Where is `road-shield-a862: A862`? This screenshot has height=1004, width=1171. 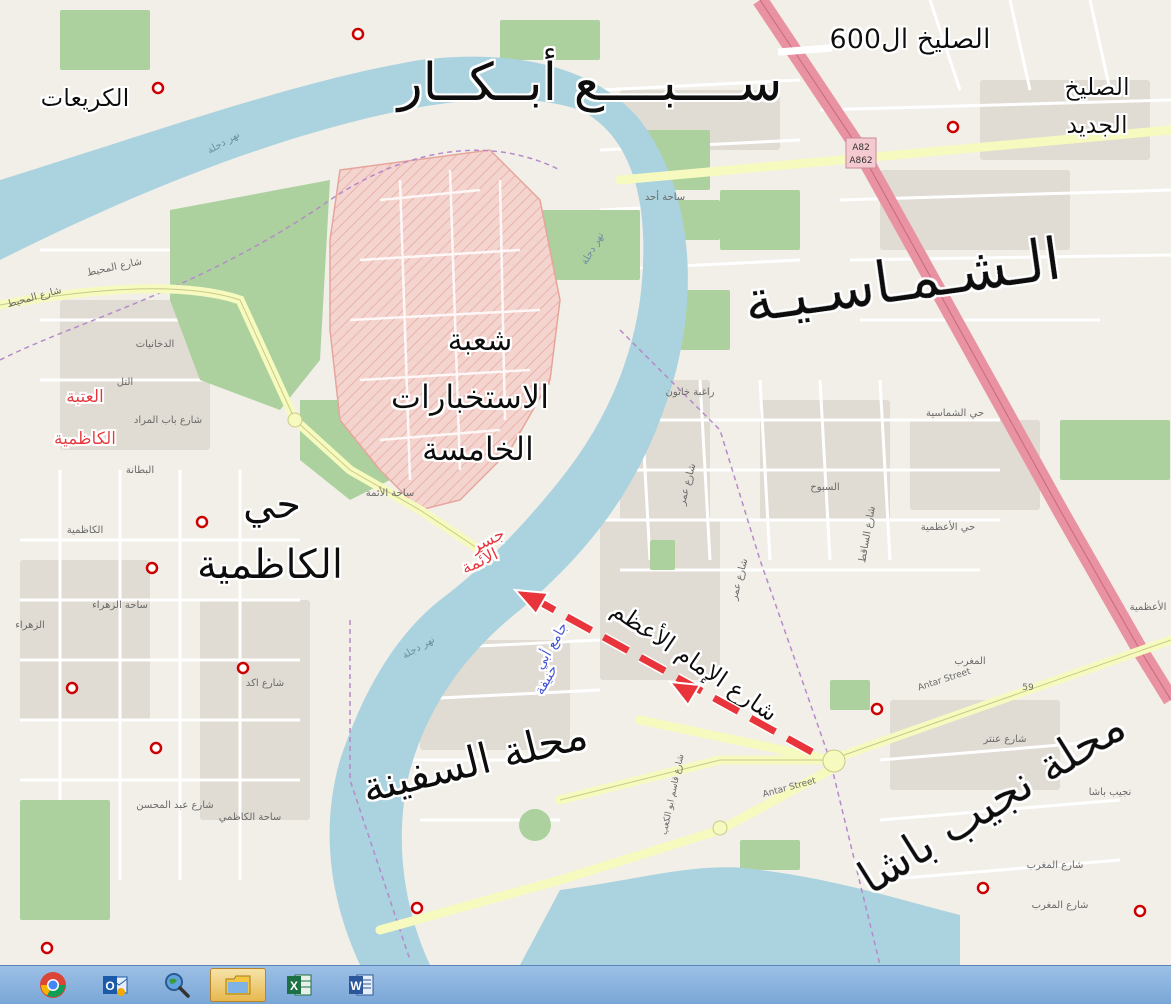 road-shield-a862: A862 is located at coordinates (860, 161).